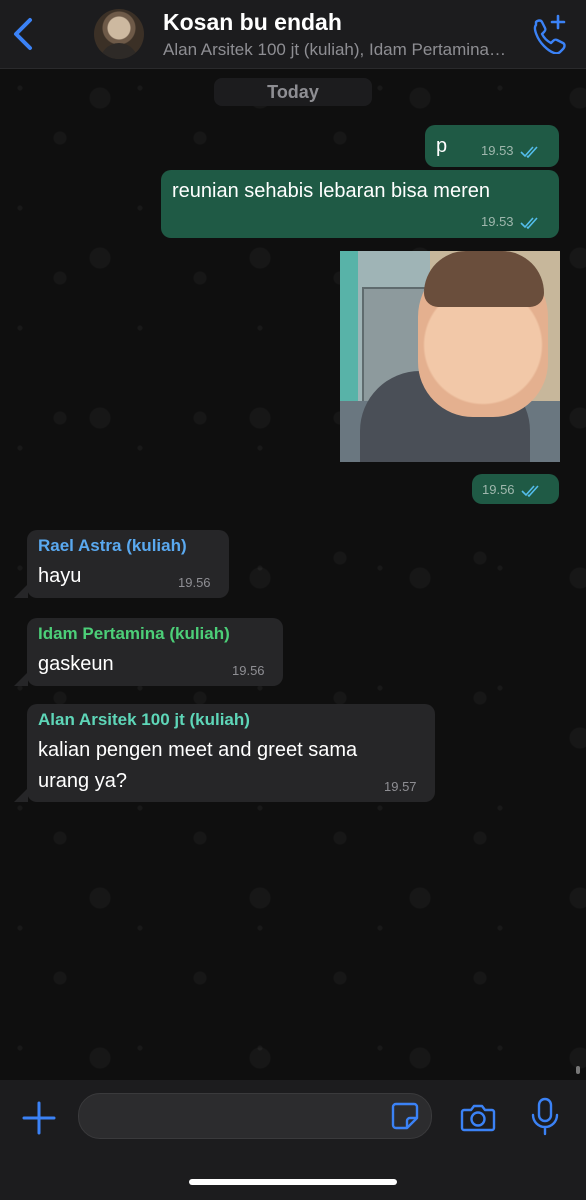 The width and height of the screenshot is (586, 1200). I want to click on image-timestamp-badge: 19.56, so click(515, 489).